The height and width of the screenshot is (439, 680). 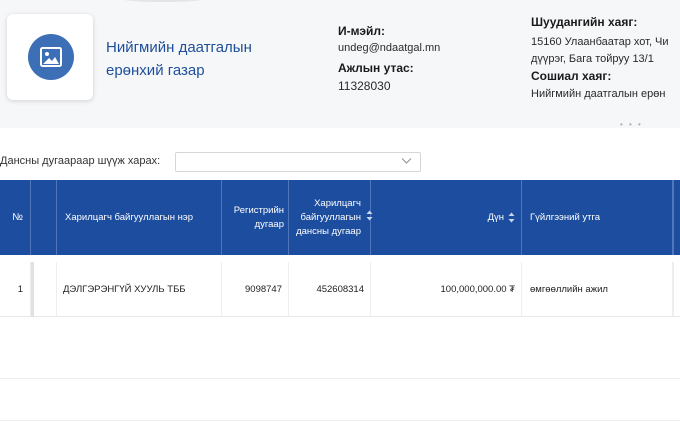 I want to click on col-extra-header, so click(x=676, y=217).